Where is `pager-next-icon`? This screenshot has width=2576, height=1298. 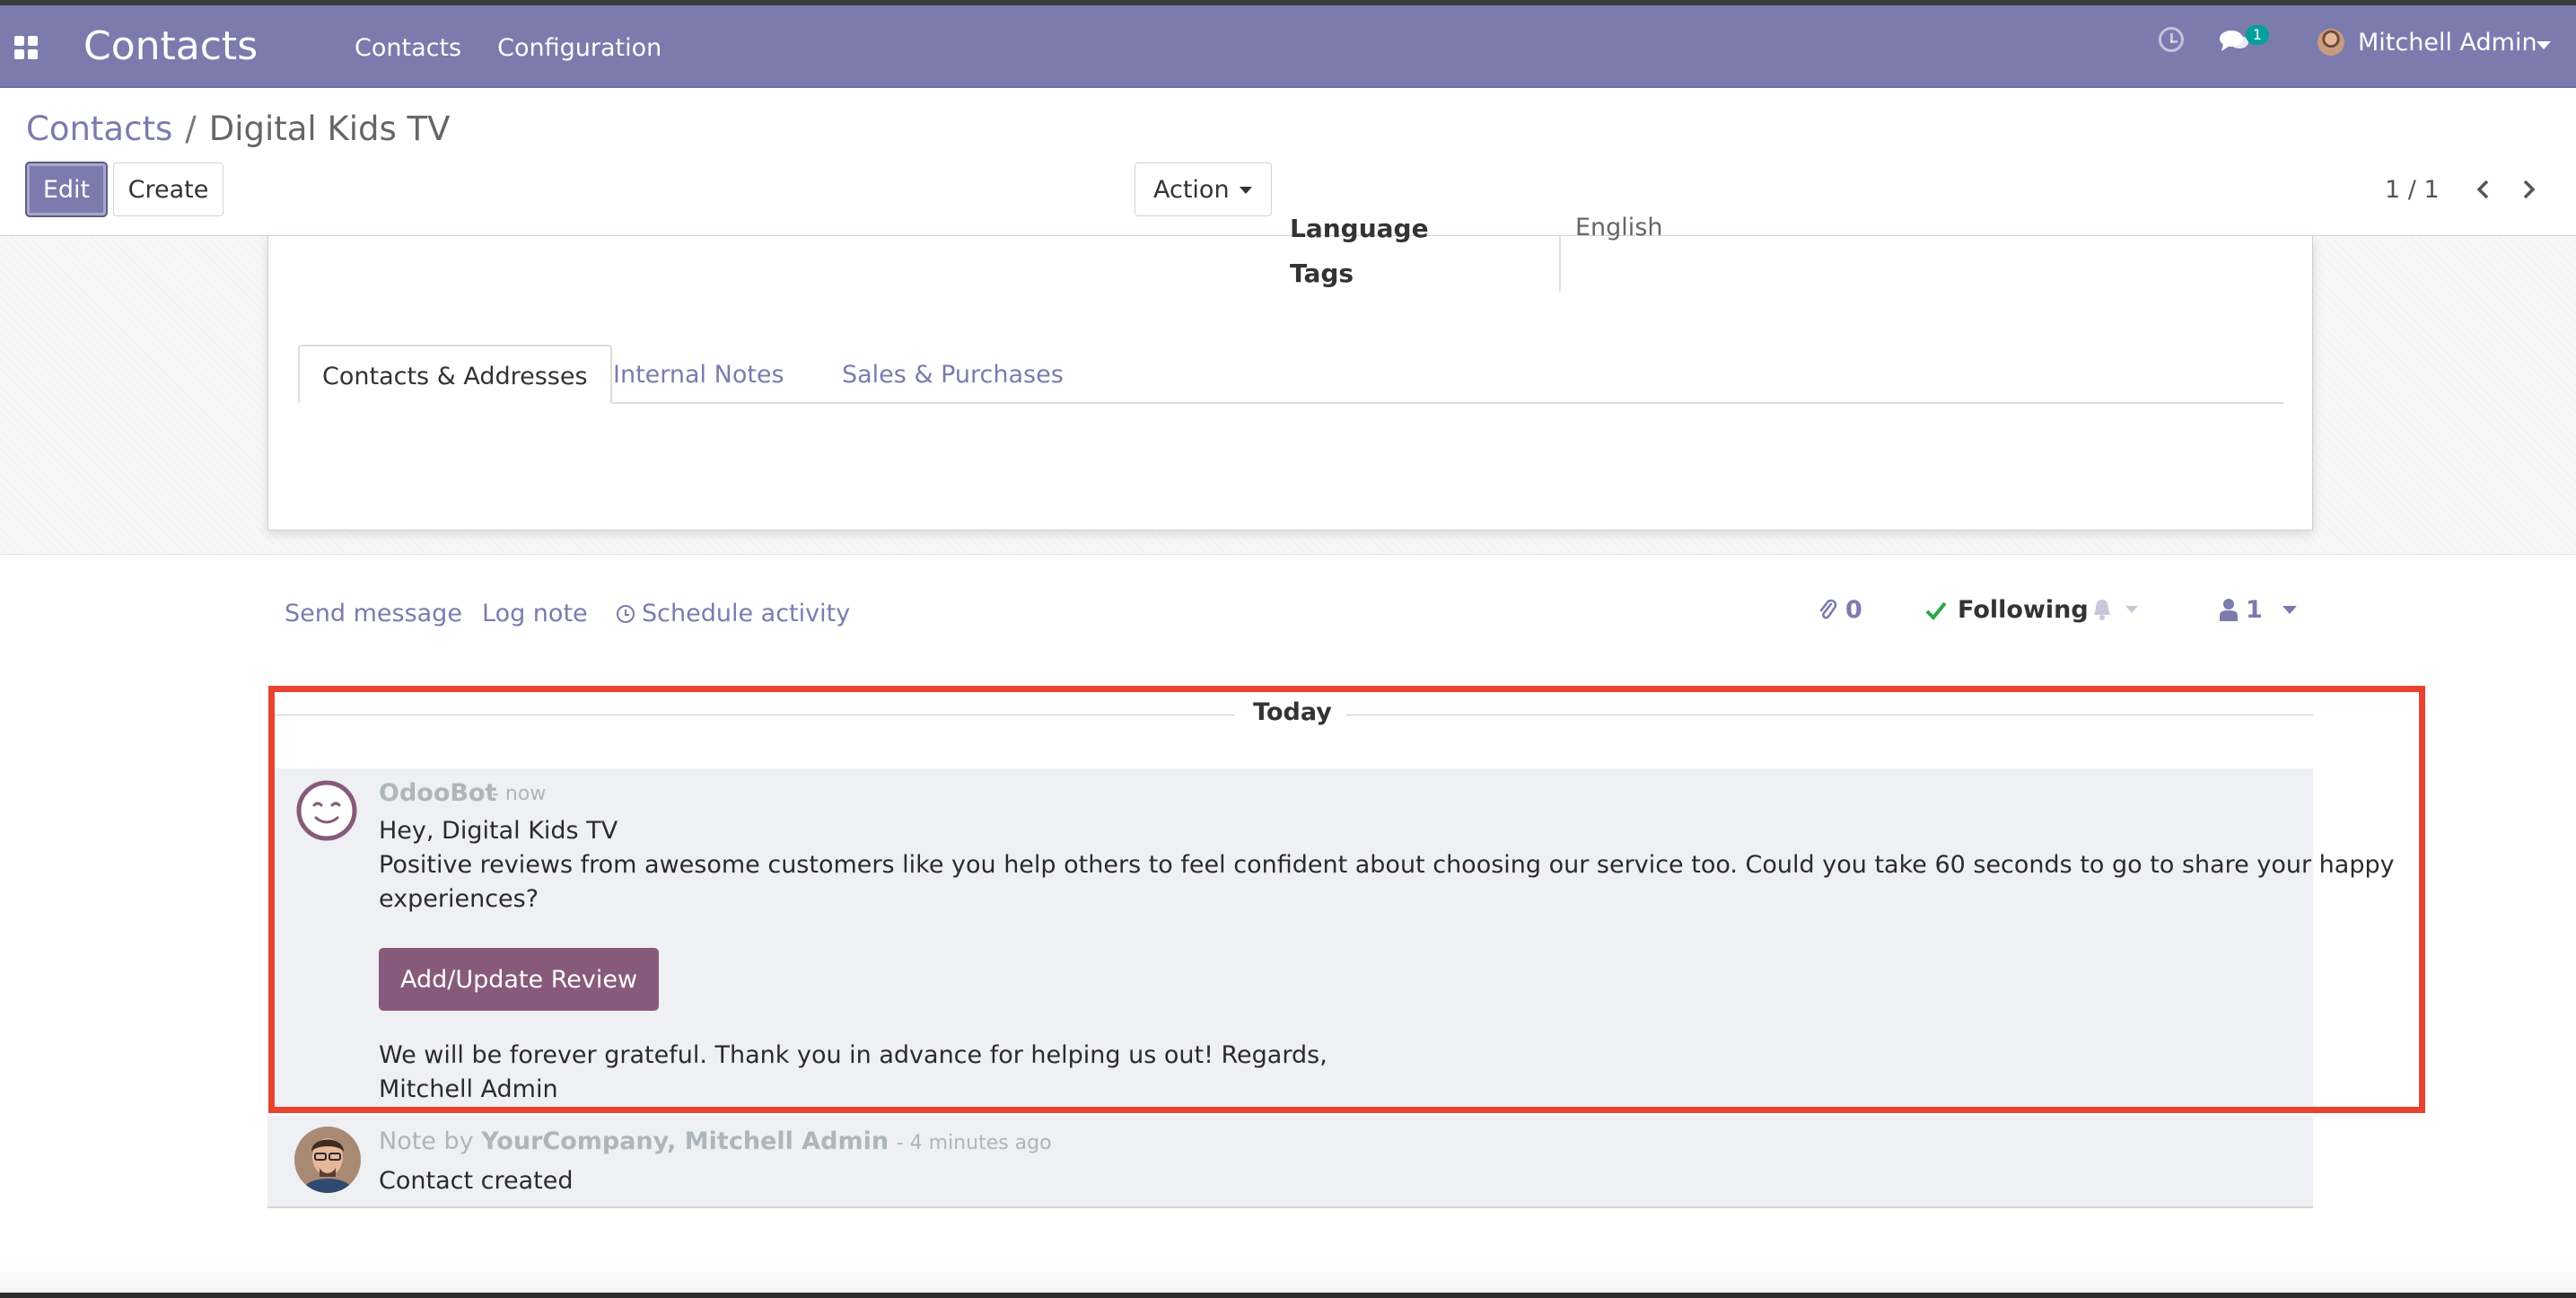 pager-next-icon is located at coordinates (2528, 190).